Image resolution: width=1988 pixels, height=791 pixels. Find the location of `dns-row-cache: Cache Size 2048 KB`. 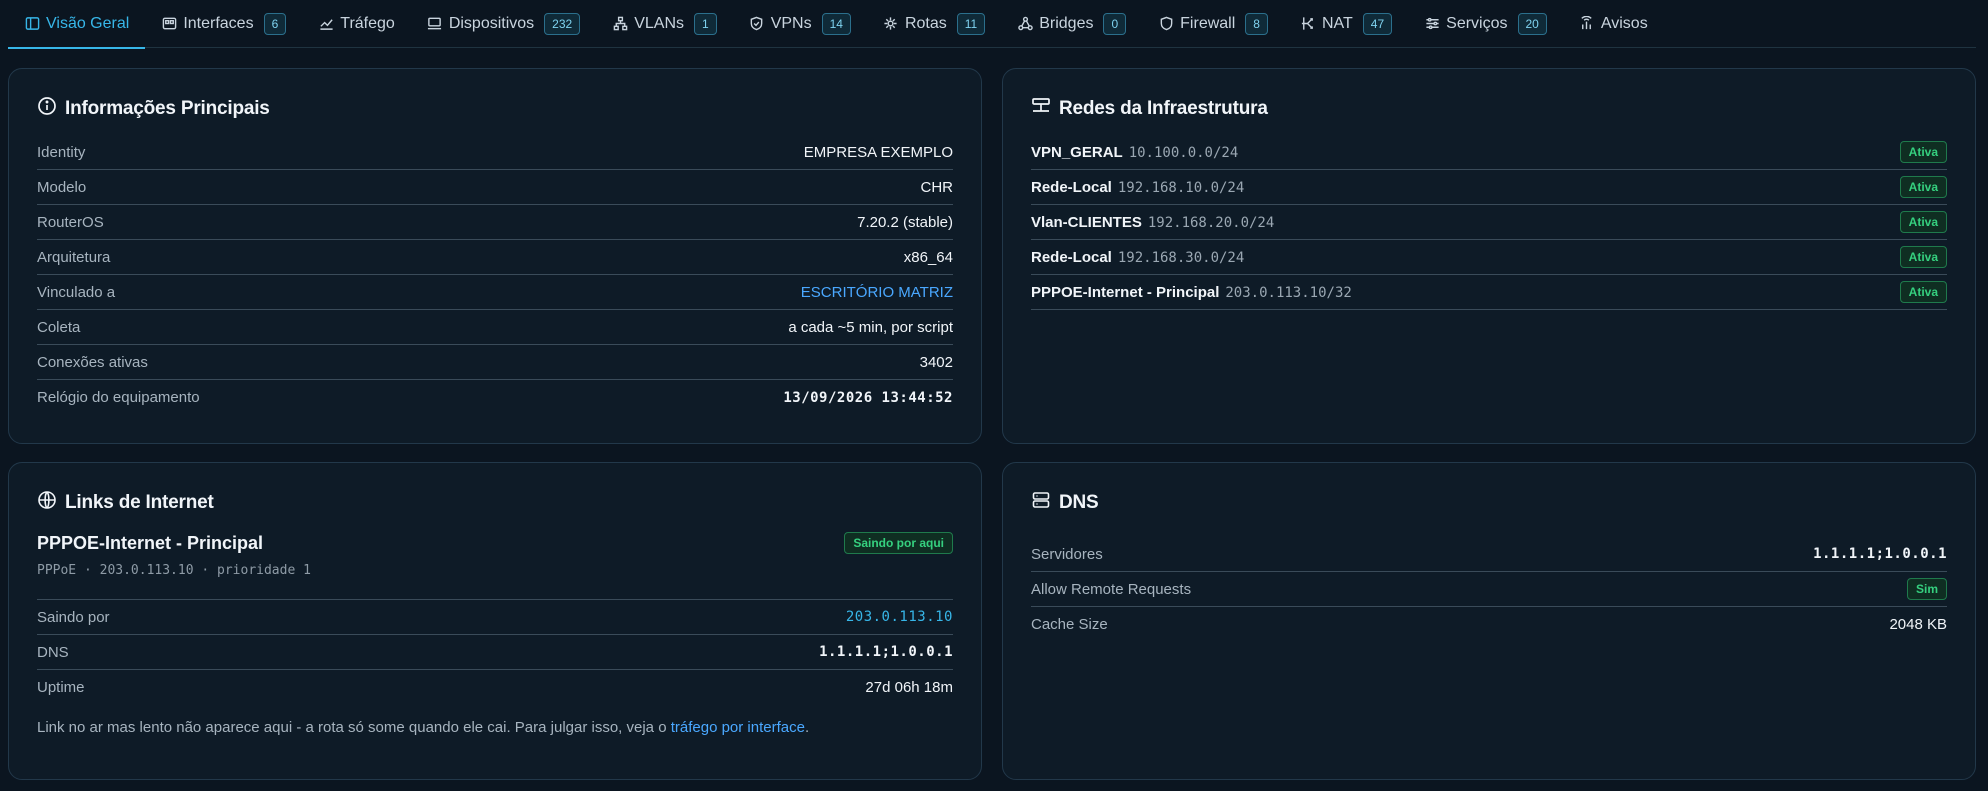

dns-row-cache: Cache Size 2048 KB is located at coordinates (1489, 624).